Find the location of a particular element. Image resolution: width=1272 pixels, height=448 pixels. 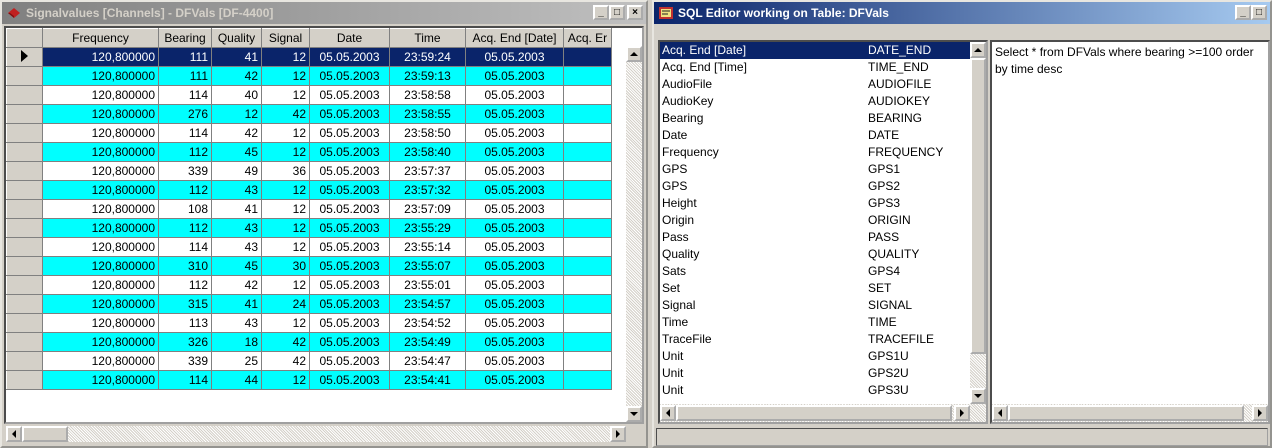

cell-time: 23:55:14 is located at coordinates (427, 247).